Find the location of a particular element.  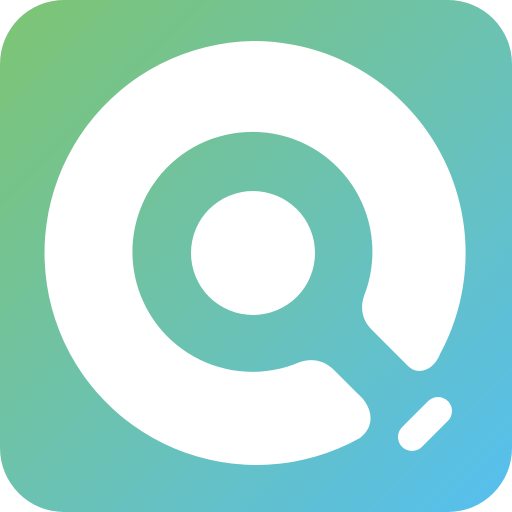

lens-core is located at coordinates (253, 253).